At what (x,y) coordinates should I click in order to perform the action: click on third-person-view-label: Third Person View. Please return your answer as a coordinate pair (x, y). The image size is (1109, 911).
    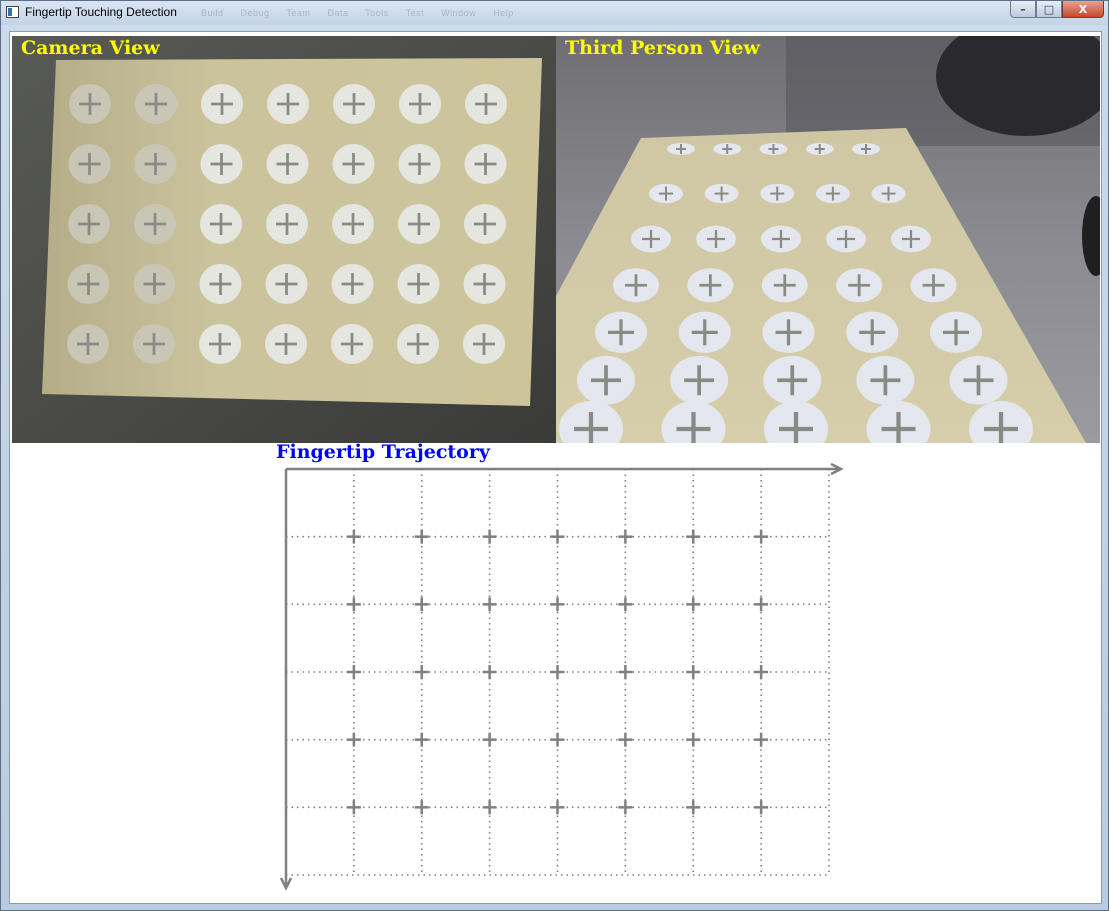
    Looking at the image, I should click on (662, 48).